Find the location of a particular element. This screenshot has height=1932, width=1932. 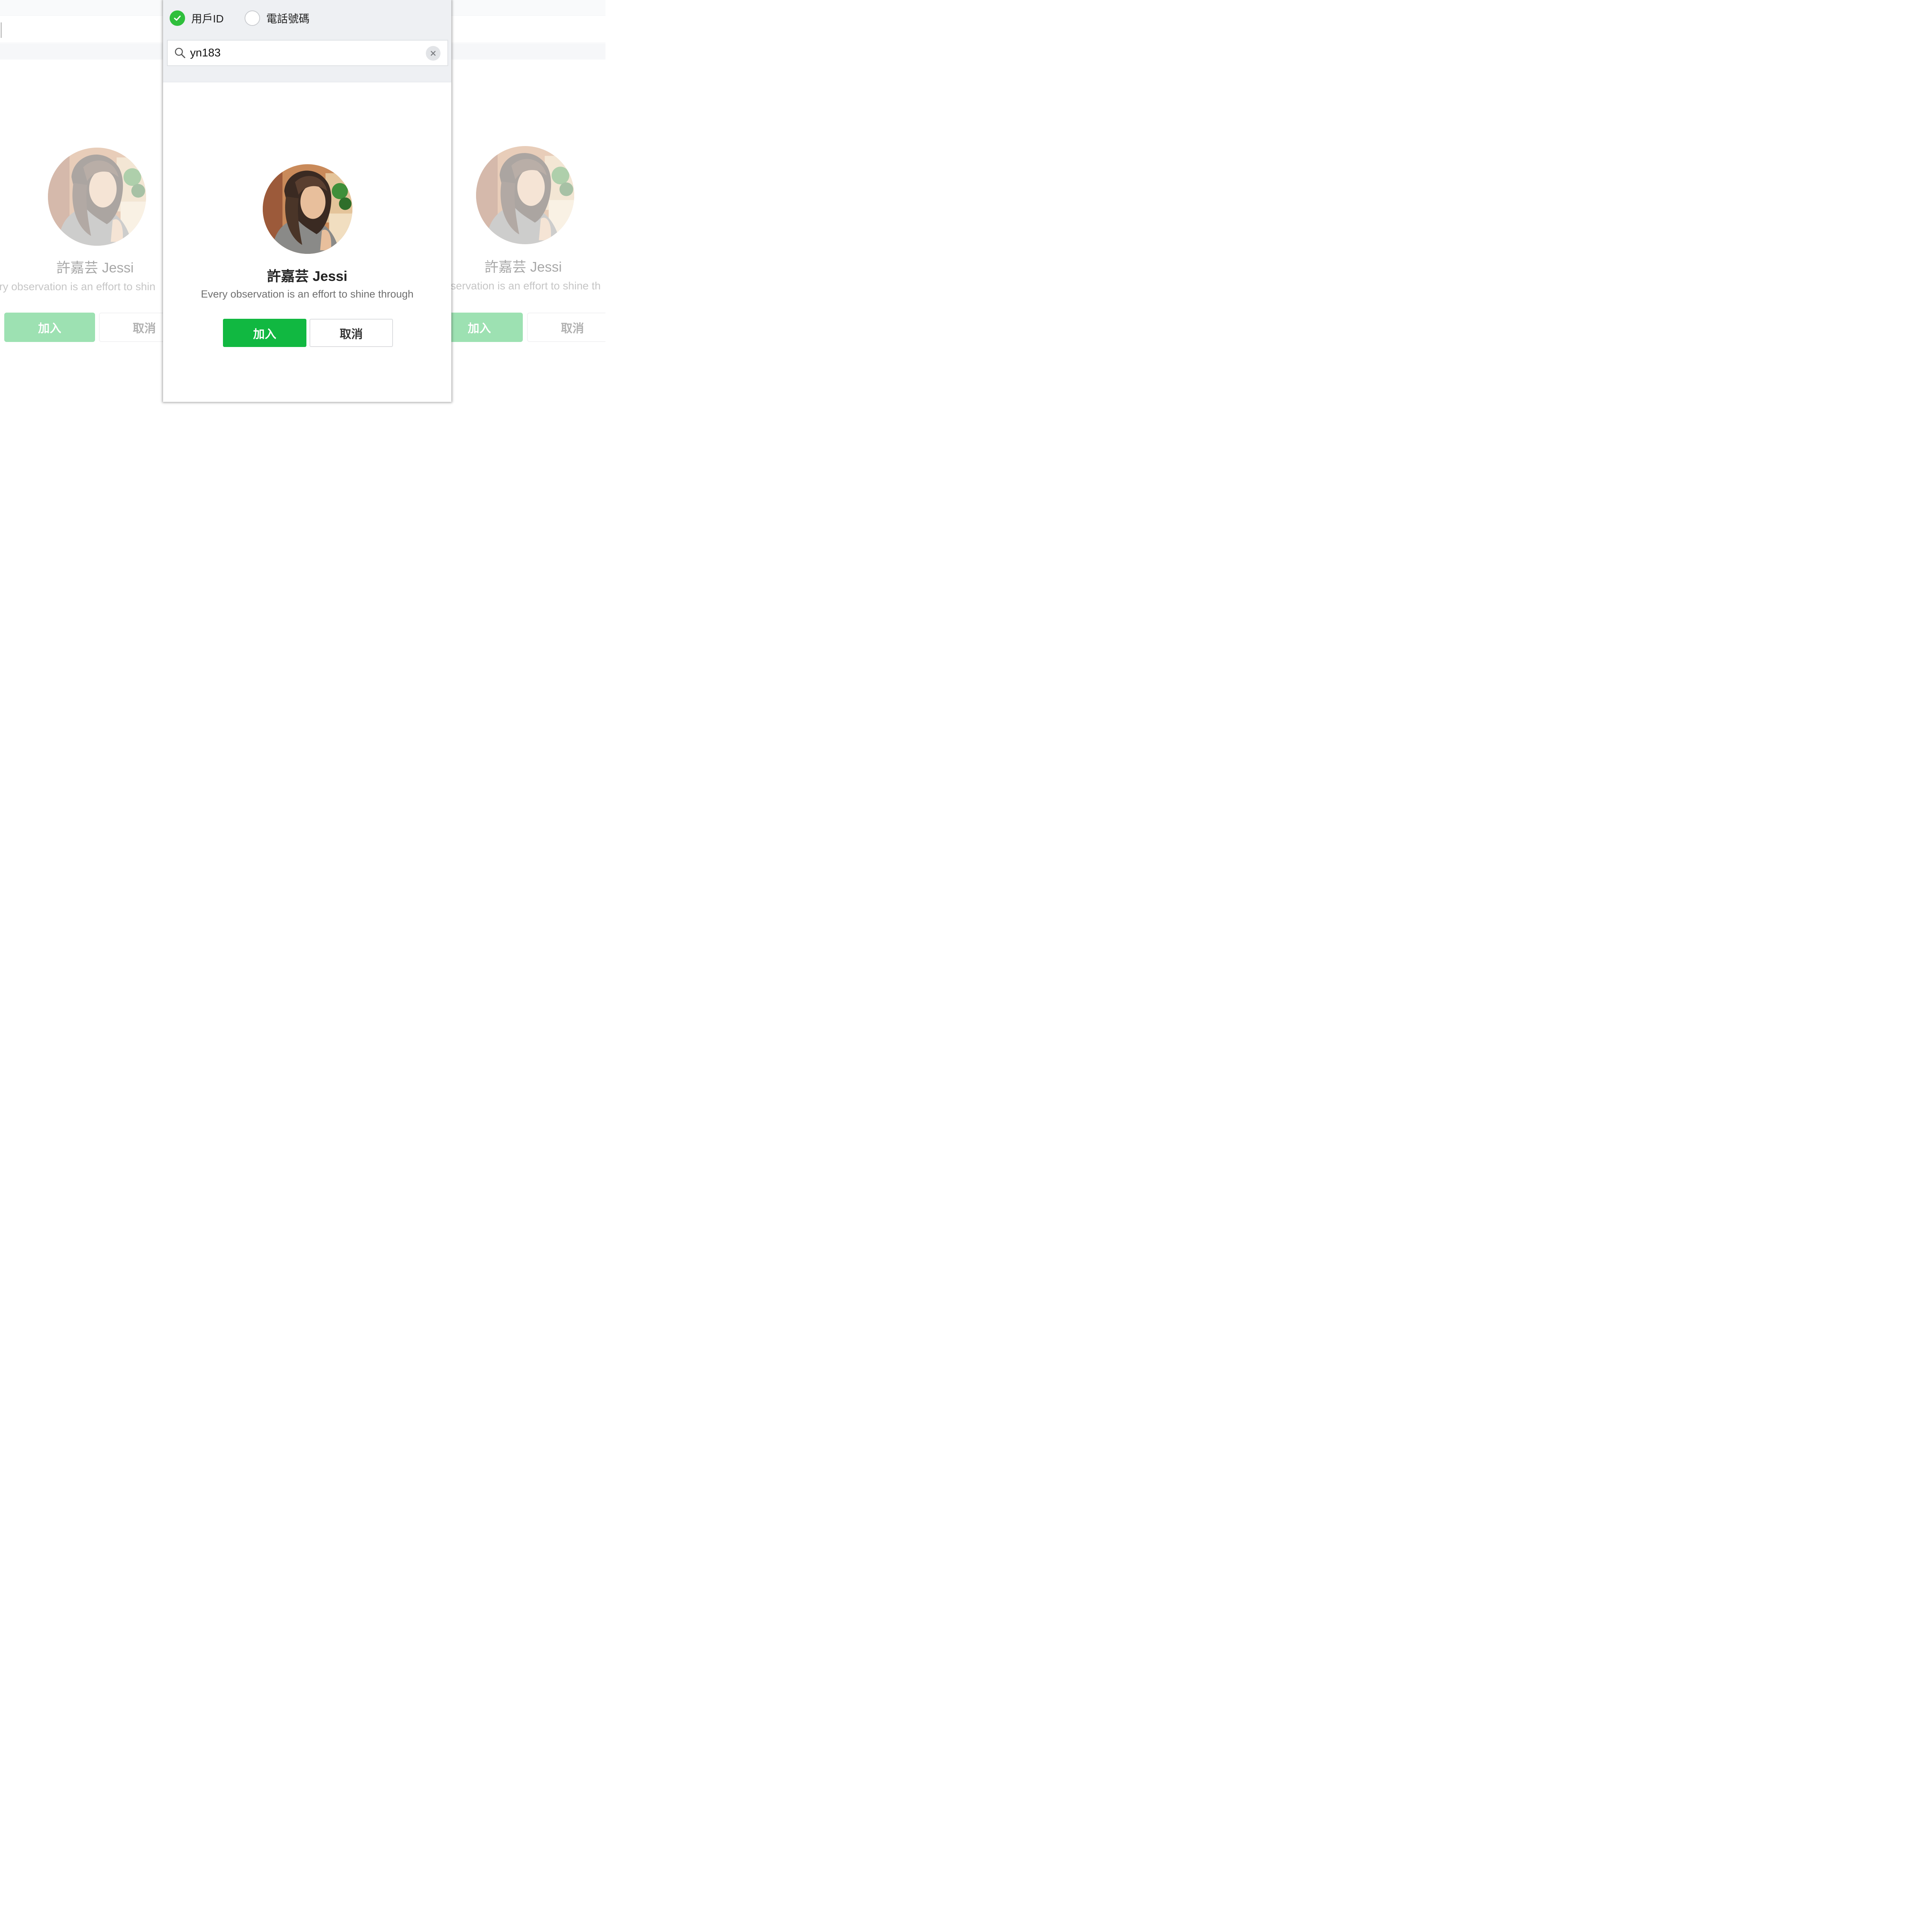

checkmark-icon is located at coordinates (177, 18).